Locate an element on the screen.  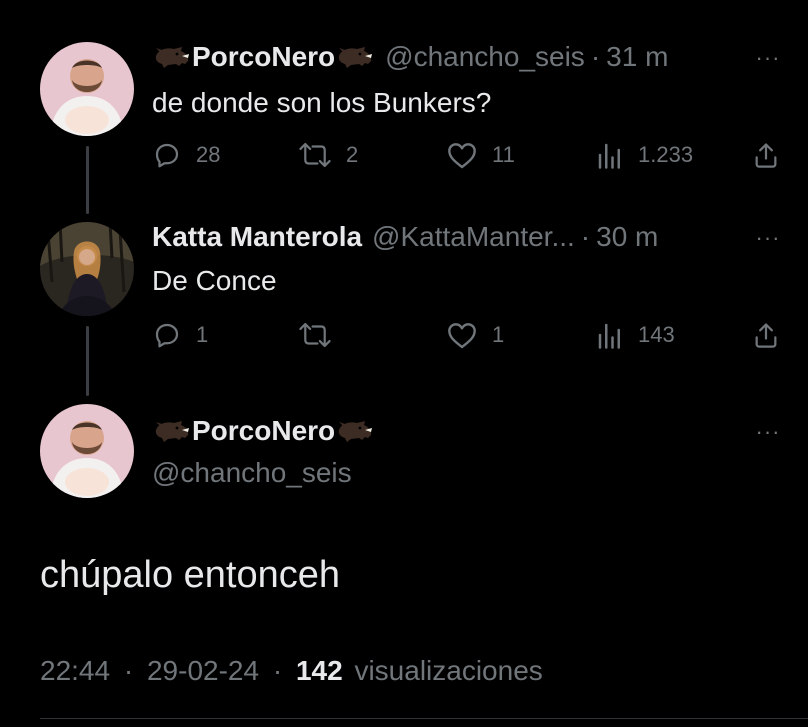
tweet-header: Katta Manterola @KattaManter... · 30 m is located at coordinates (405, 237).